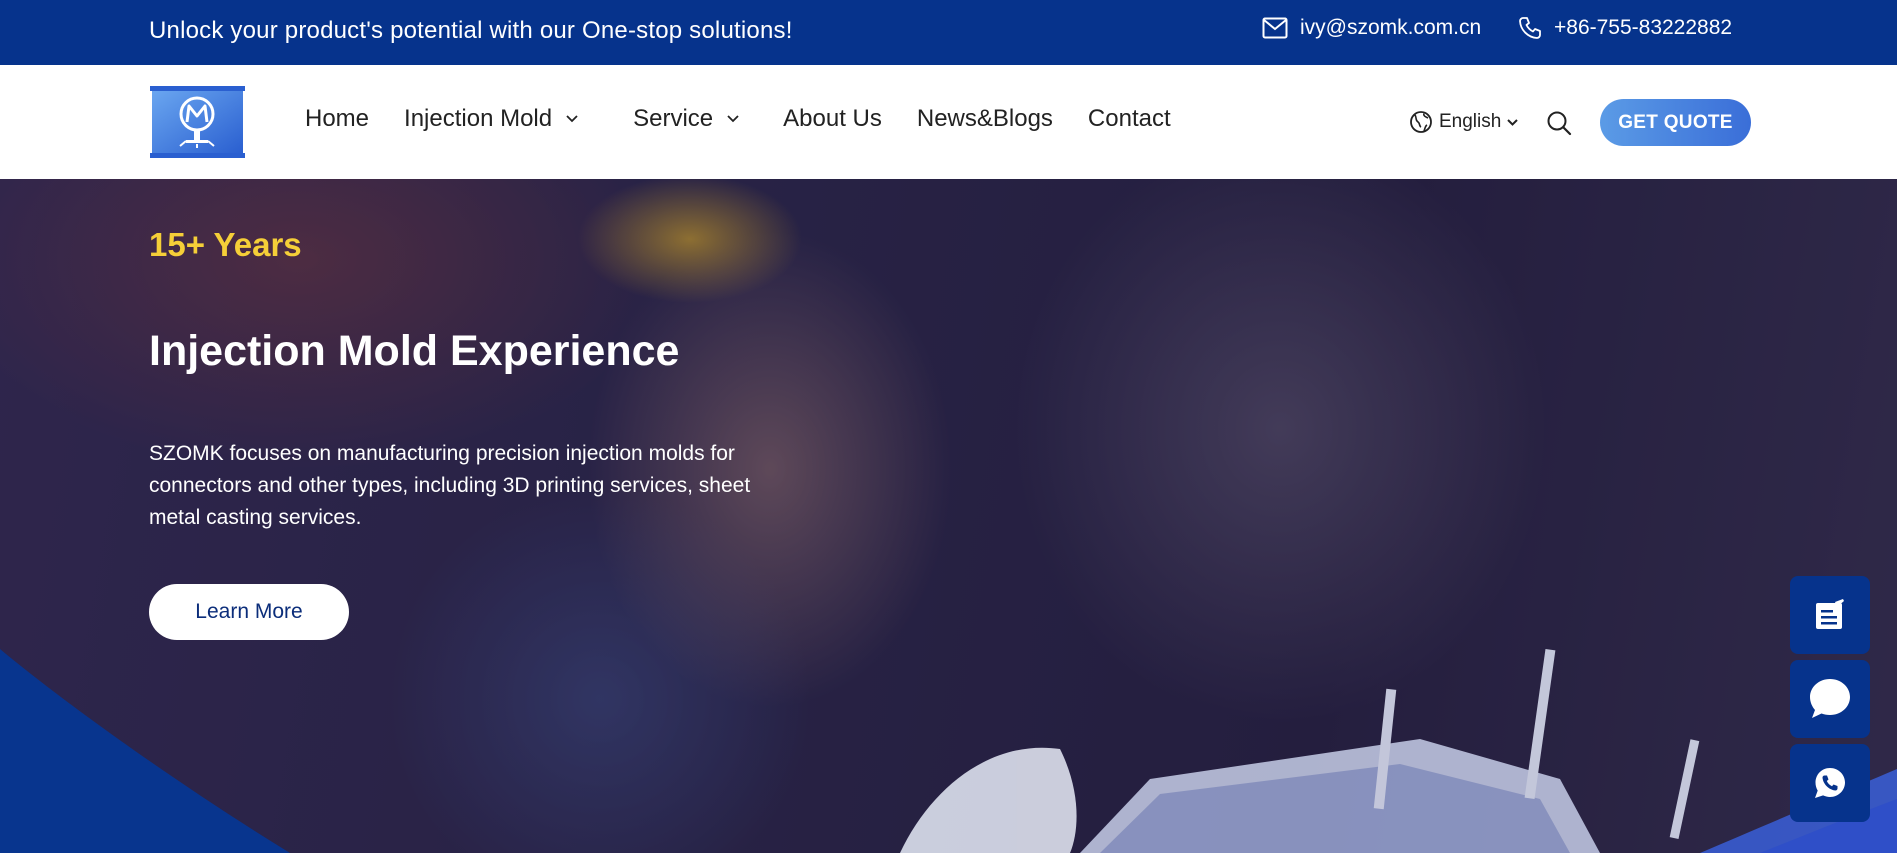 This screenshot has height=853, width=1897. I want to click on nav-service: Service, so click(686, 119).